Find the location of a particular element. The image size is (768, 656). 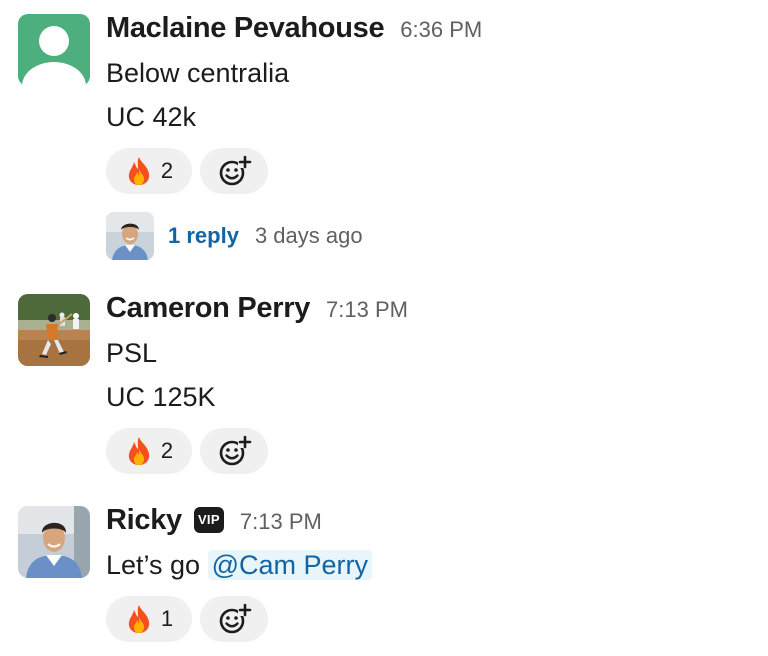

reaction-count: 1 is located at coordinates (167, 618).